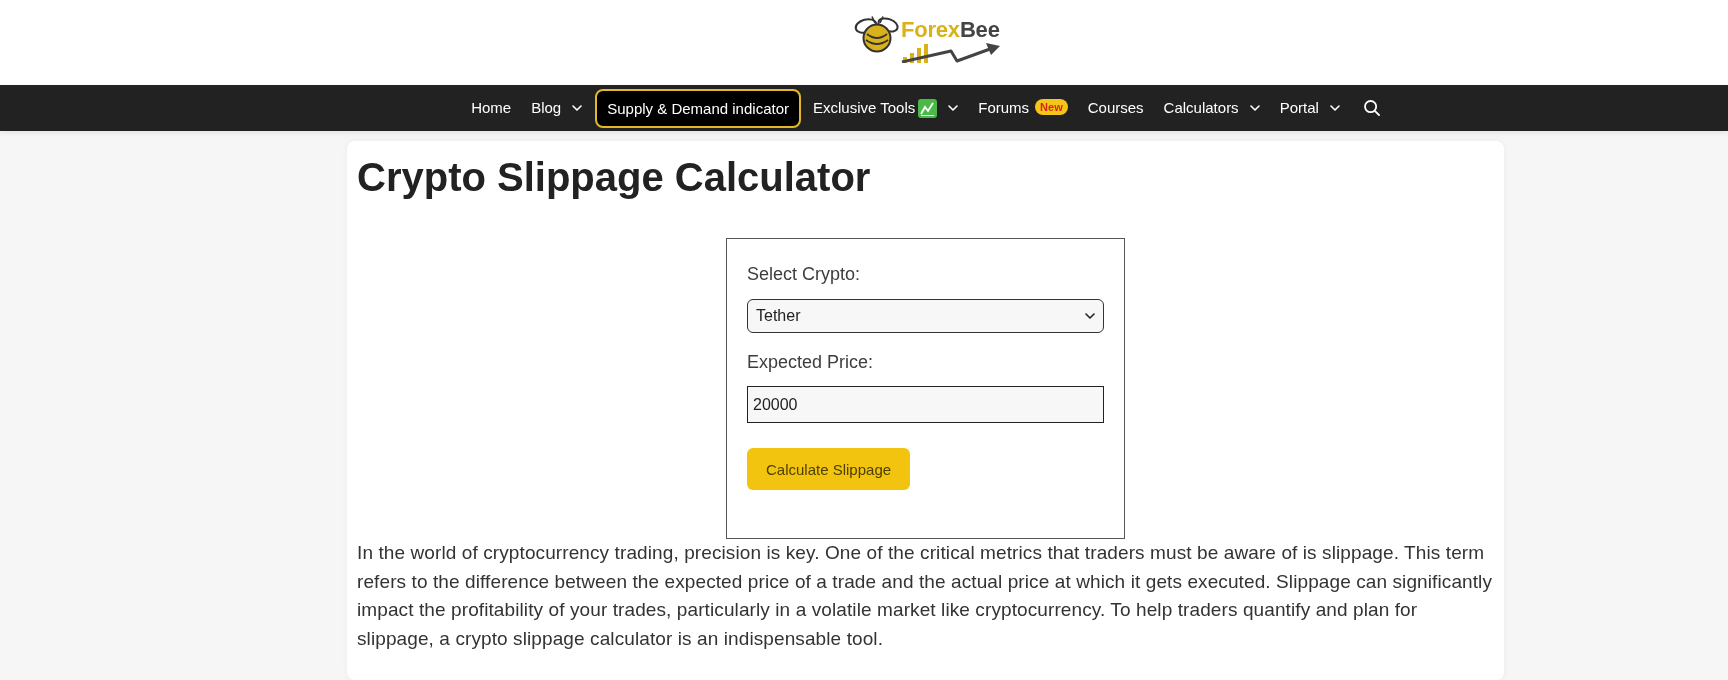 The width and height of the screenshot is (1728, 680). I want to click on nav-link: Exclusive Tools, so click(886, 108).